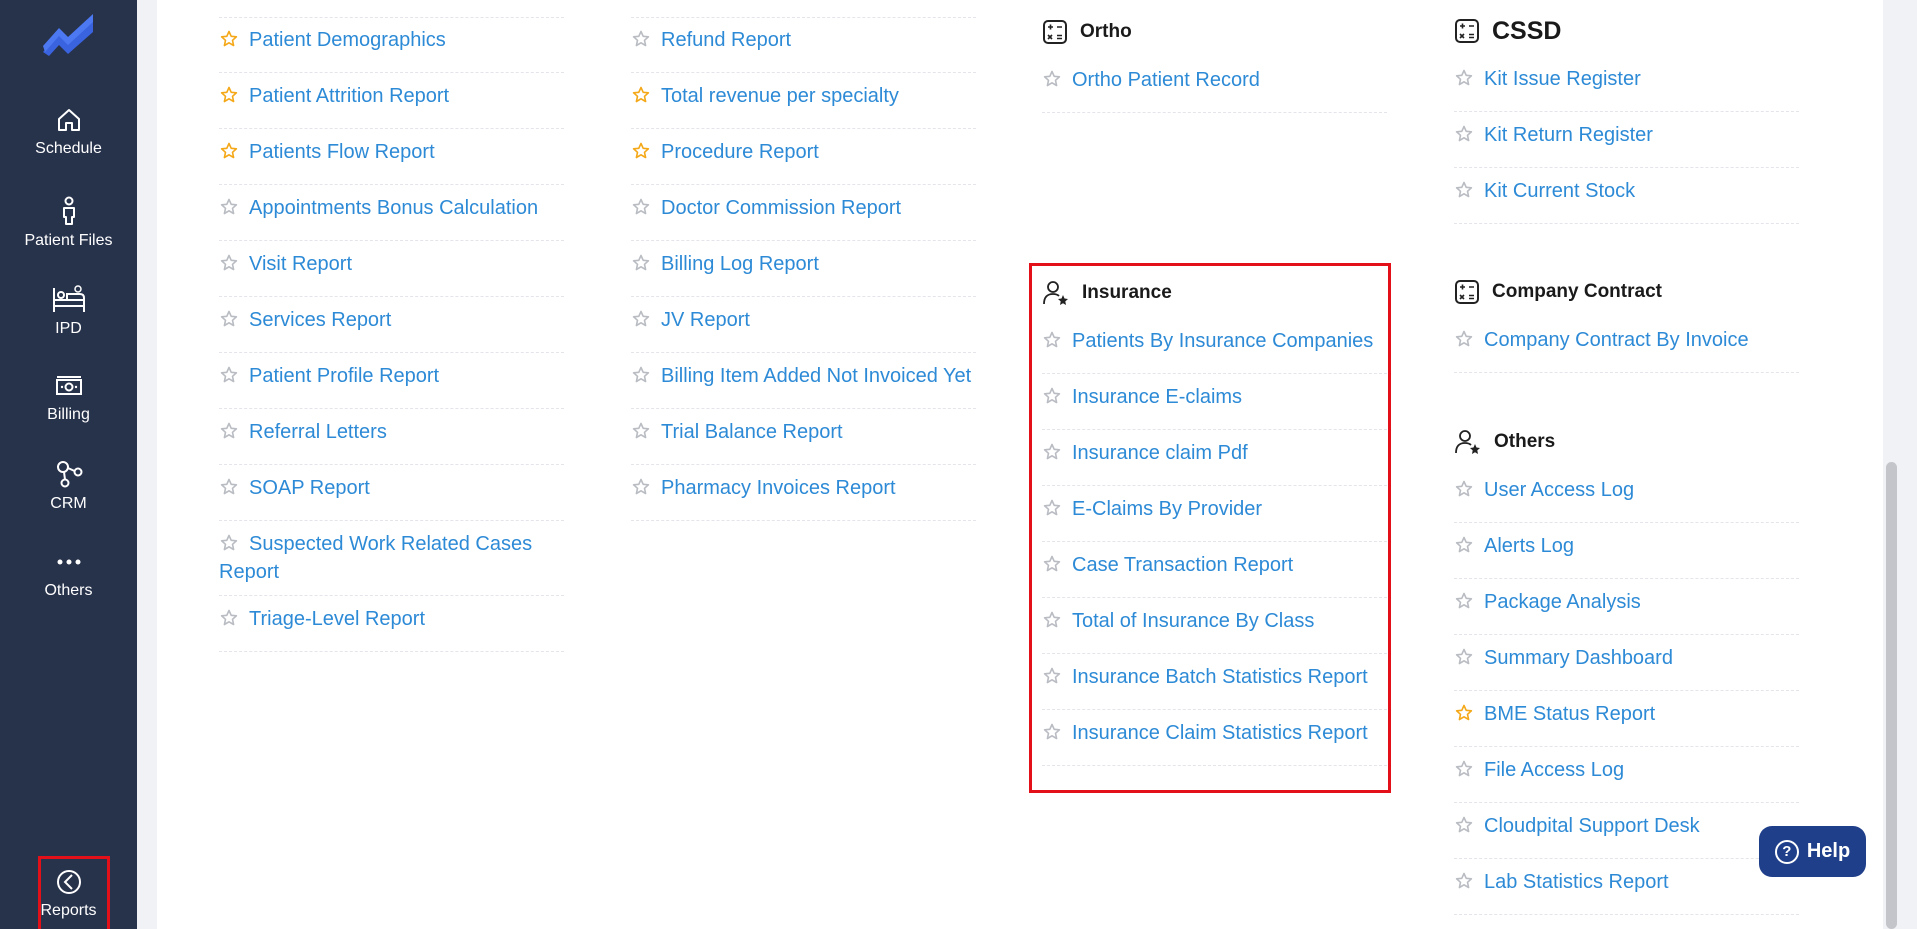 The height and width of the screenshot is (929, 1917). Describe the element at coordinates (1626, 551) in the screenshot. I see `report-link: Alerts Log` at that location.